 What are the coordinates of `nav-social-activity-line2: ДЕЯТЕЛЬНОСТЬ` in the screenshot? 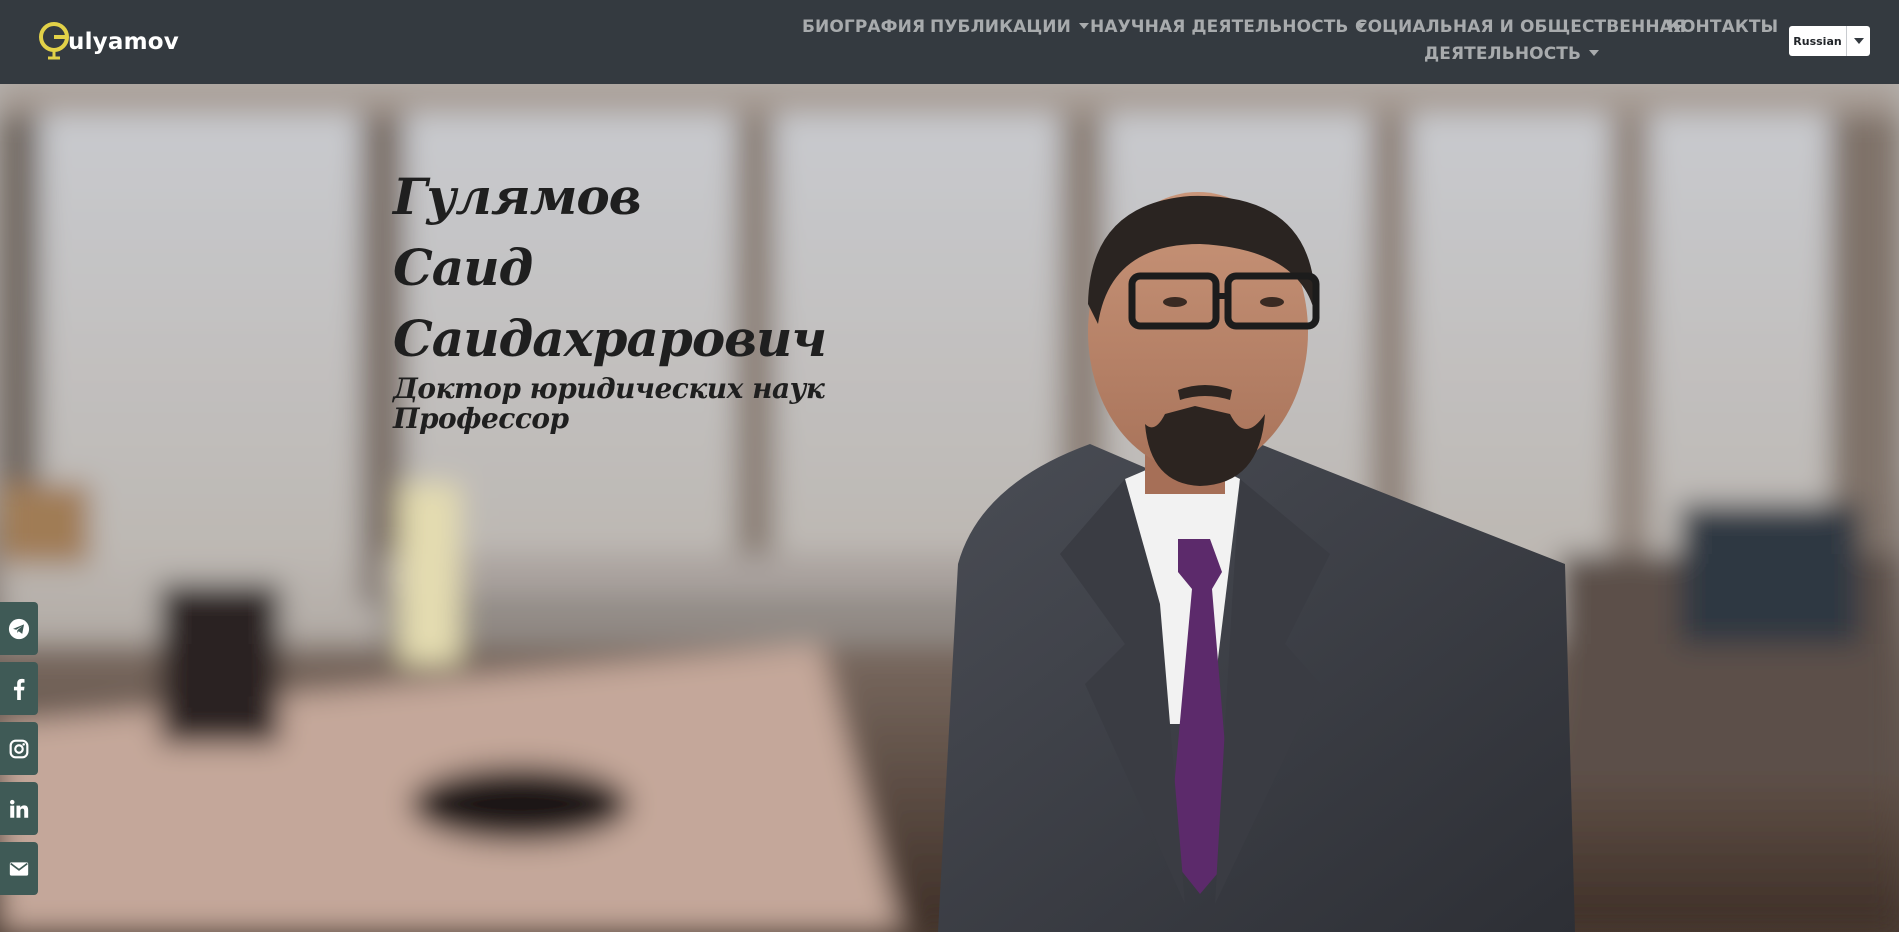 It's located at (1512, 54).